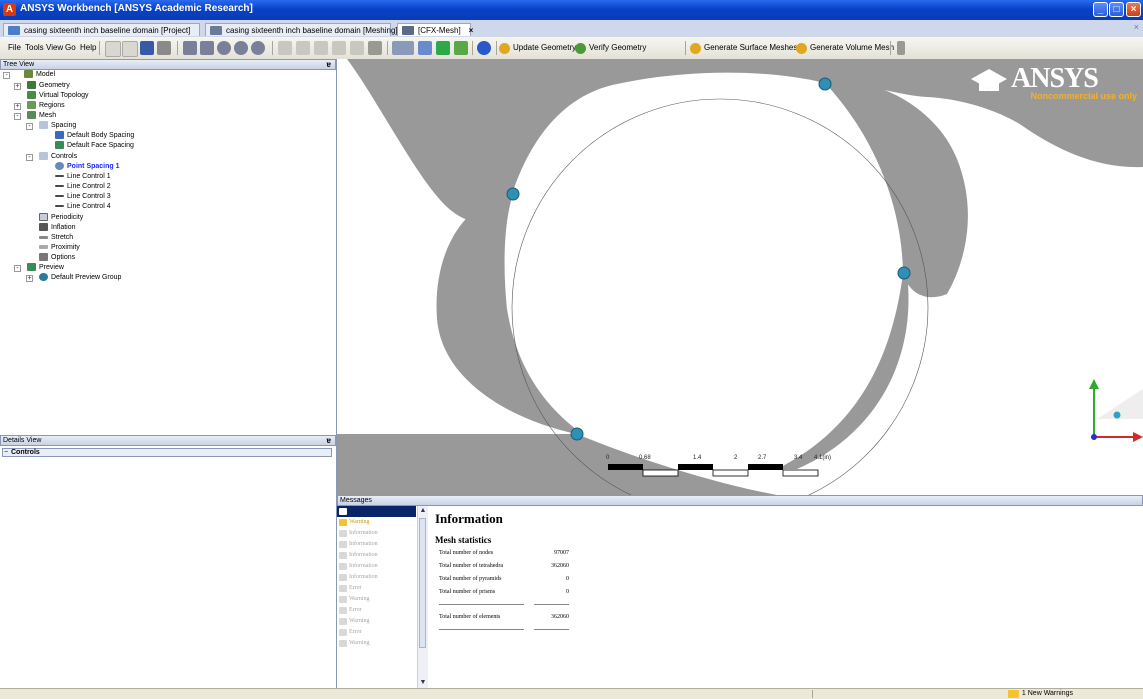 The height and width of the screenshot is (699, 1143). What do you see at coordinates (80, 278) in the screenshot?
I see `tree-node-default-preview-group: Default Preview Group` at bounding box center [80, 278].